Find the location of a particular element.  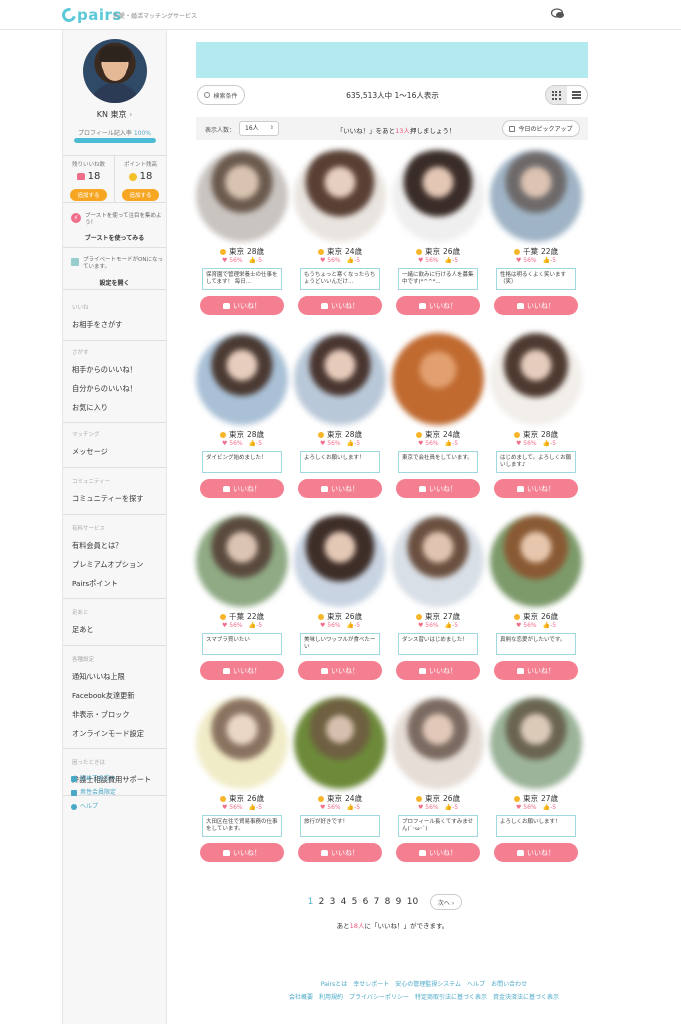

profile-card: 東京 26歳 ♥ 56% 👍-5 真剣な恋愛がしたいです。 いいね！ is located at coordinates (536, 600).